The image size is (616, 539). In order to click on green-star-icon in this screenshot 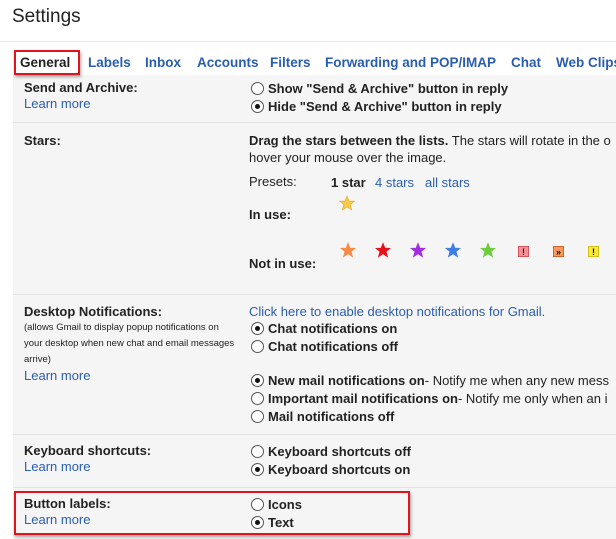, I will do `click(488, 250)`.